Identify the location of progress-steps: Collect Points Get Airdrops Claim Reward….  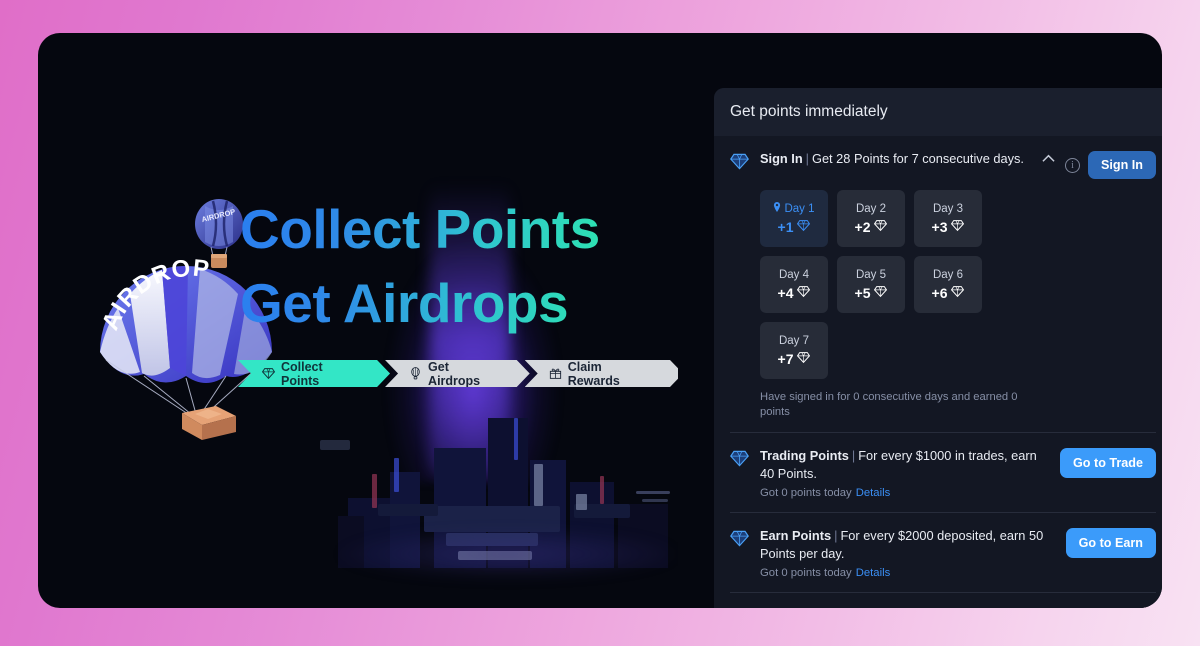
(458, 373).